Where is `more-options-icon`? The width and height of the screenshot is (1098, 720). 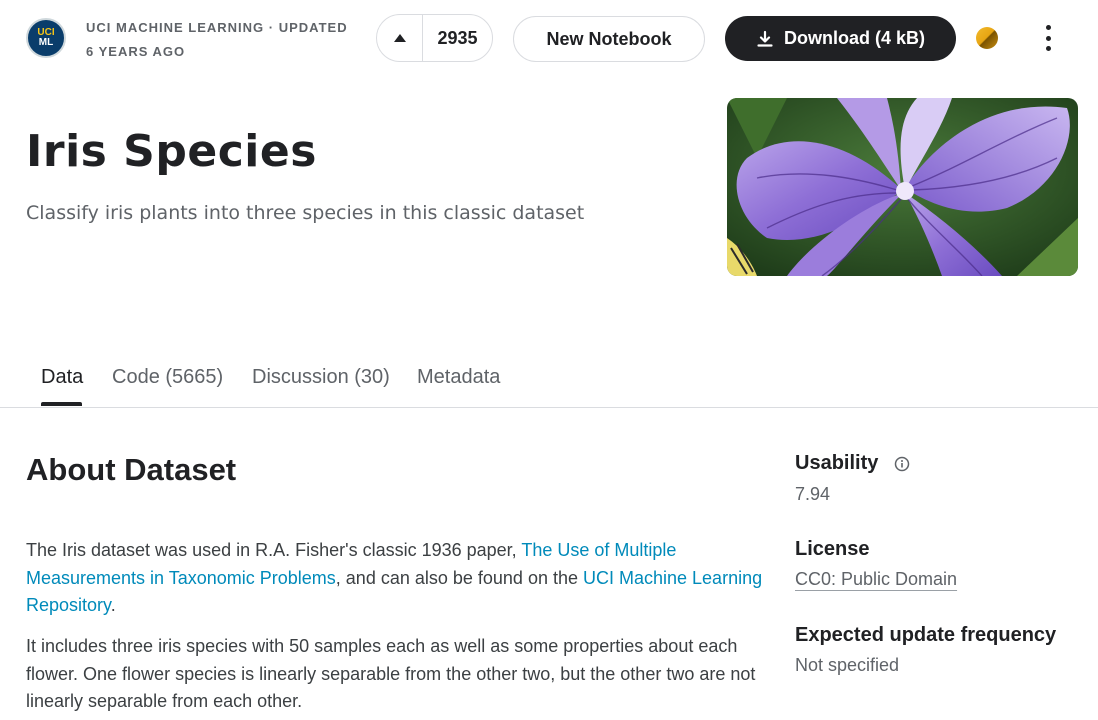
more-options-icon is located at coordinates (1048, 38).